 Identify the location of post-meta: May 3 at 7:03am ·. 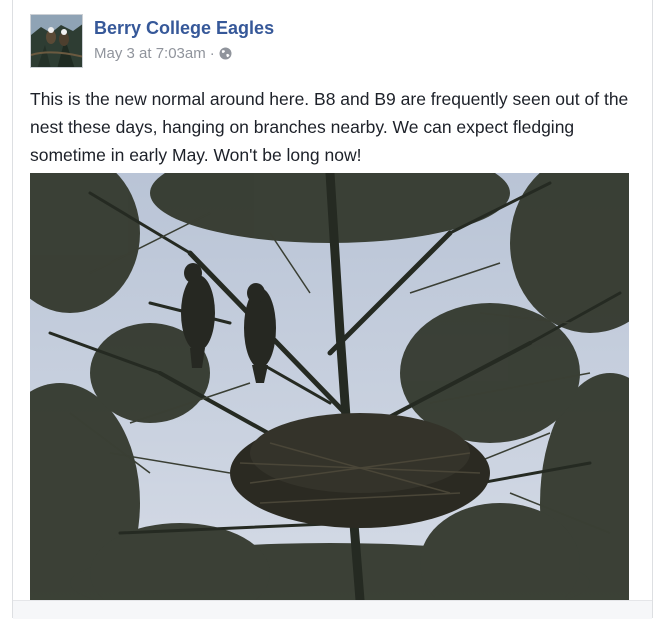
(163, 53).